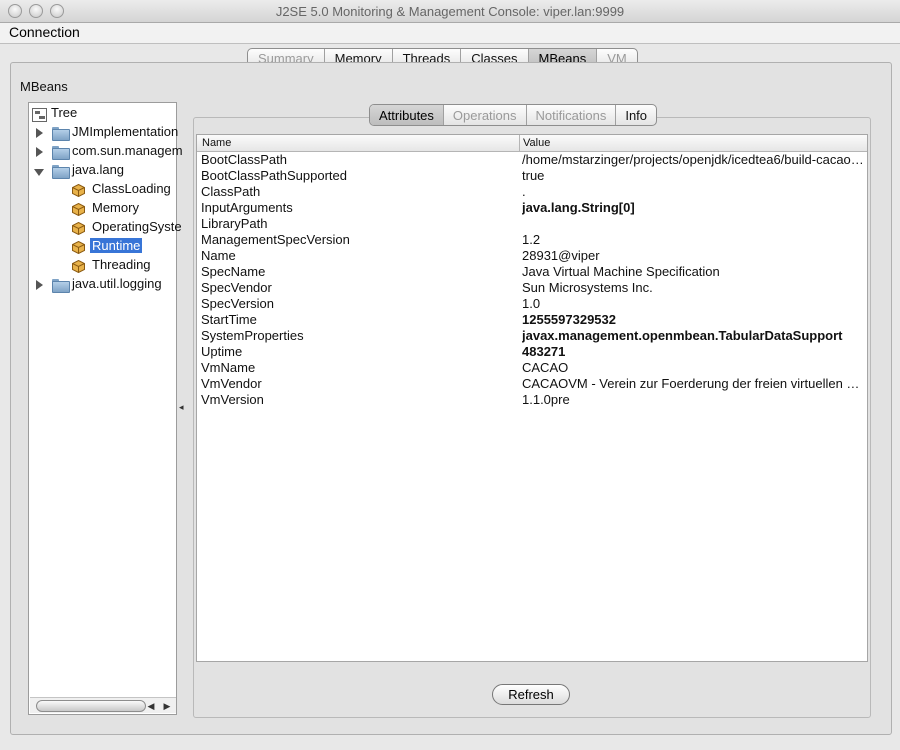  I want to click on tree-node-label: Memory, so click(115, 207).